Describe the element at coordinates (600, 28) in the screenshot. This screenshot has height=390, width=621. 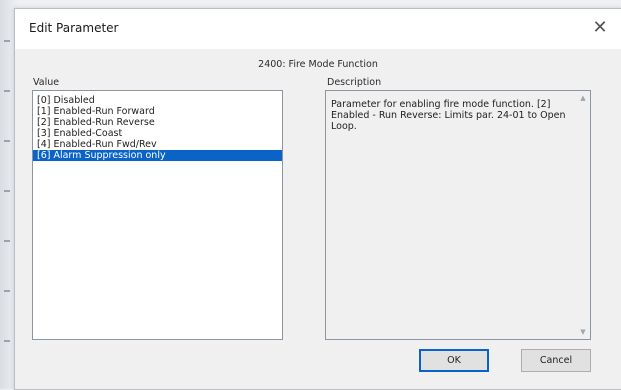
I see `close-icon: ✕` at that location.